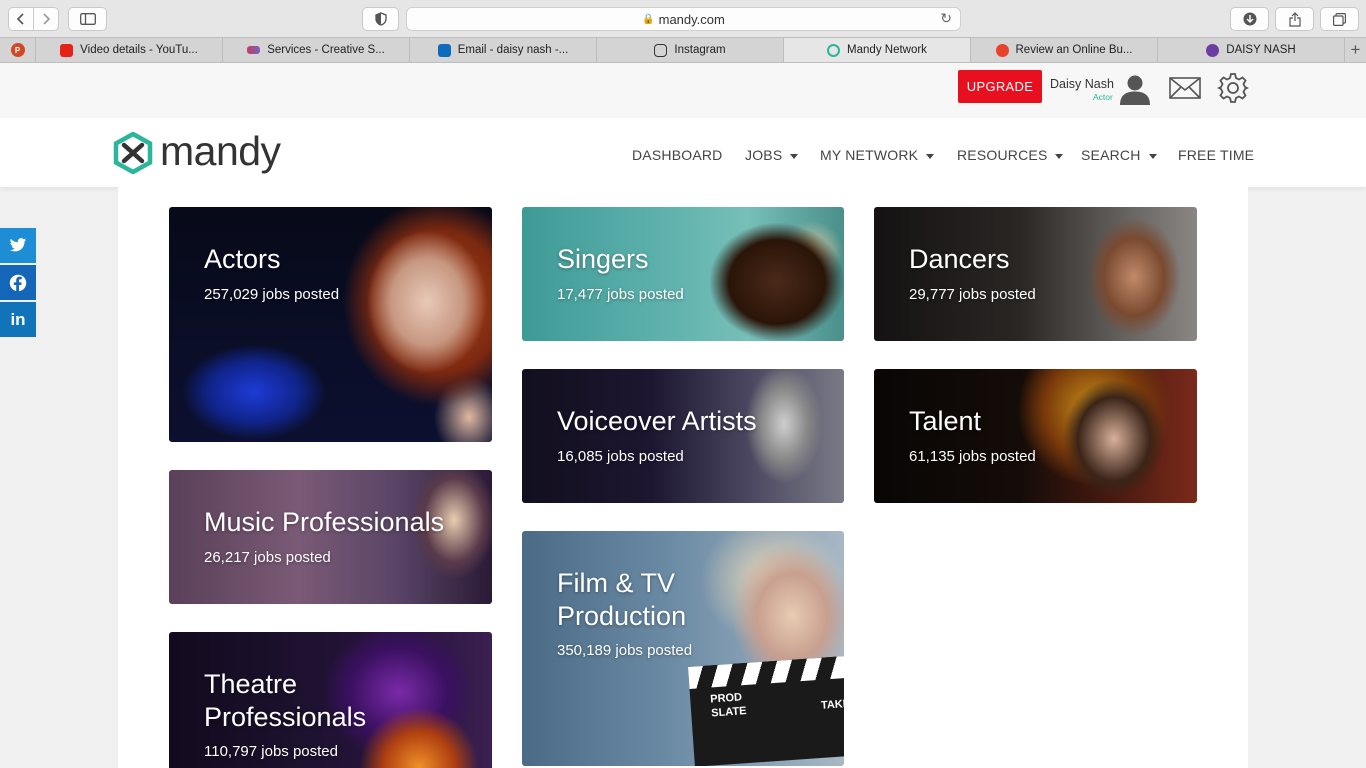 Image resolution: width=1366 pixels, height=768 pixels. Describe the element at coordinates (620, 294) in the screenshot. I see `card-count: 17,477 jobs posted` at that location.